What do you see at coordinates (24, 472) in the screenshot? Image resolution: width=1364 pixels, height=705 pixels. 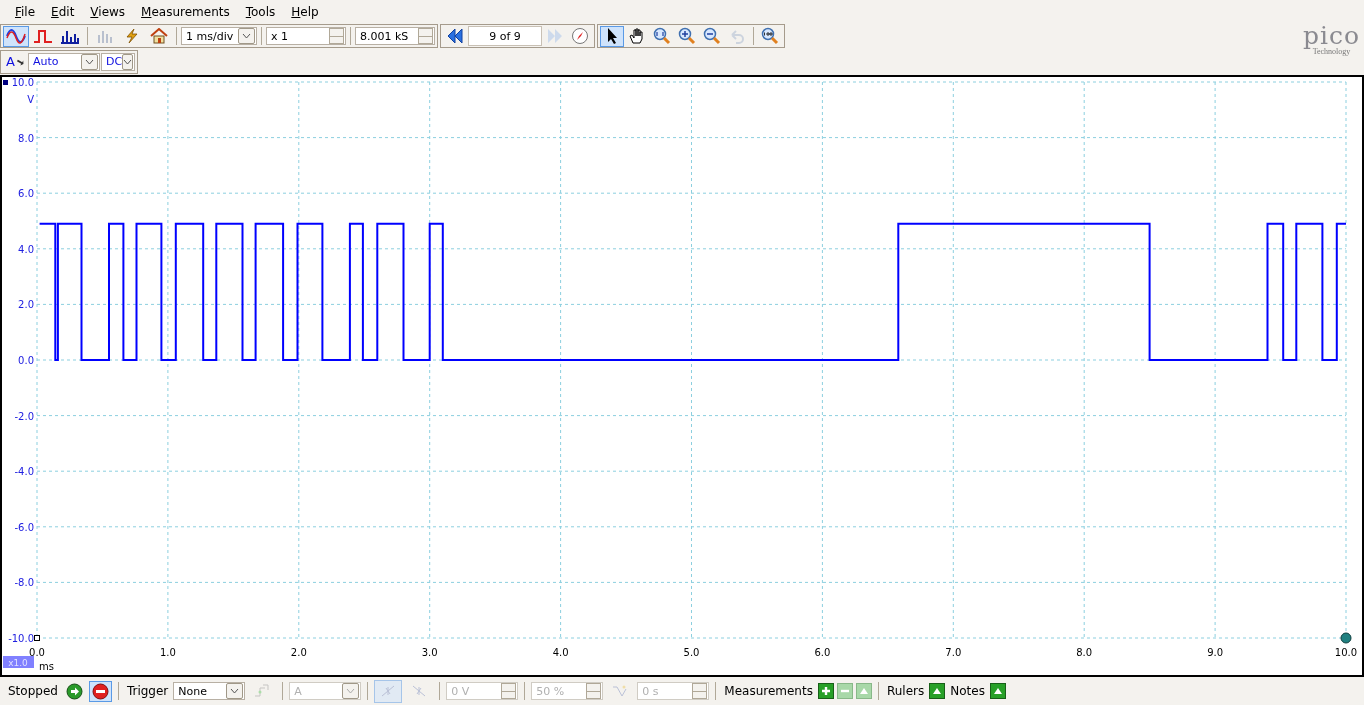 I see `y-tick-label: -4.0` at bounding box center [24, 472].